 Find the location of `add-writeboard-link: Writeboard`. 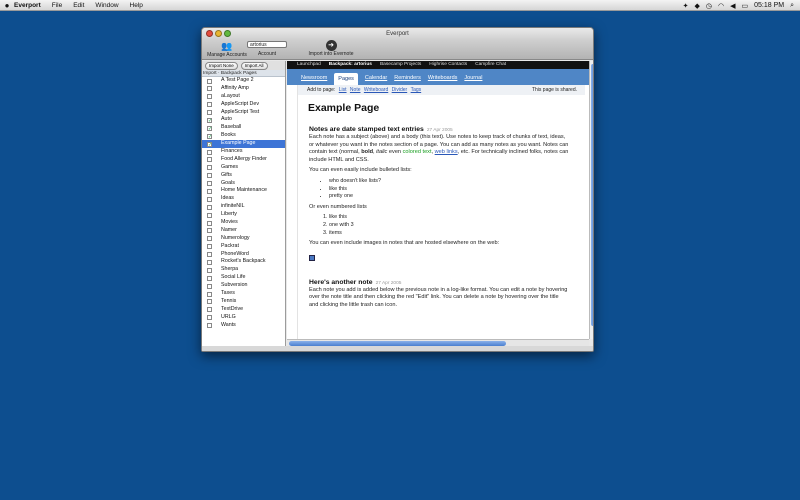

add-writeboard-link: Writeboard is located at coordinates (376, 90).